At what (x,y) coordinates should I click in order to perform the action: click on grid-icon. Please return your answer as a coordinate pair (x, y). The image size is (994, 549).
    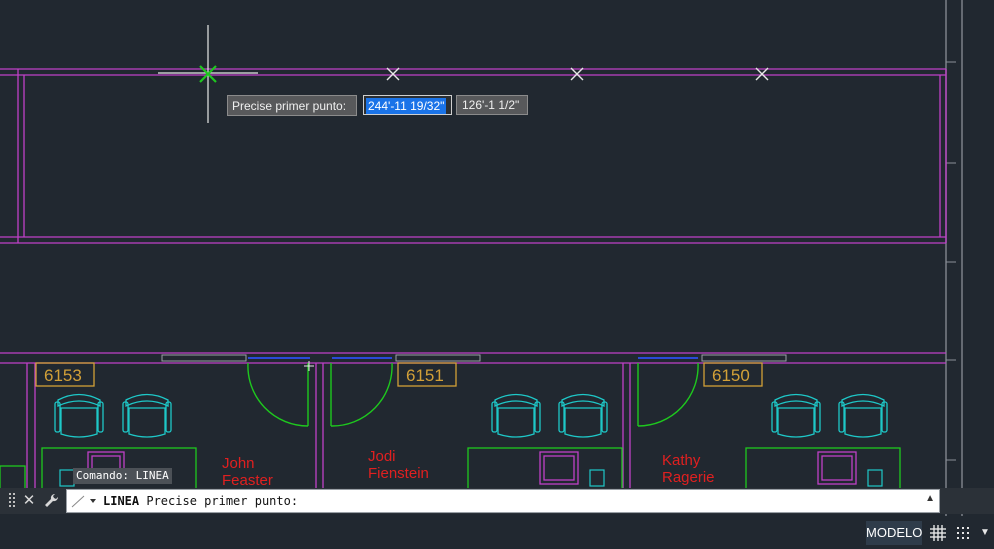
    Looking at the image, I should click on (938, 533).